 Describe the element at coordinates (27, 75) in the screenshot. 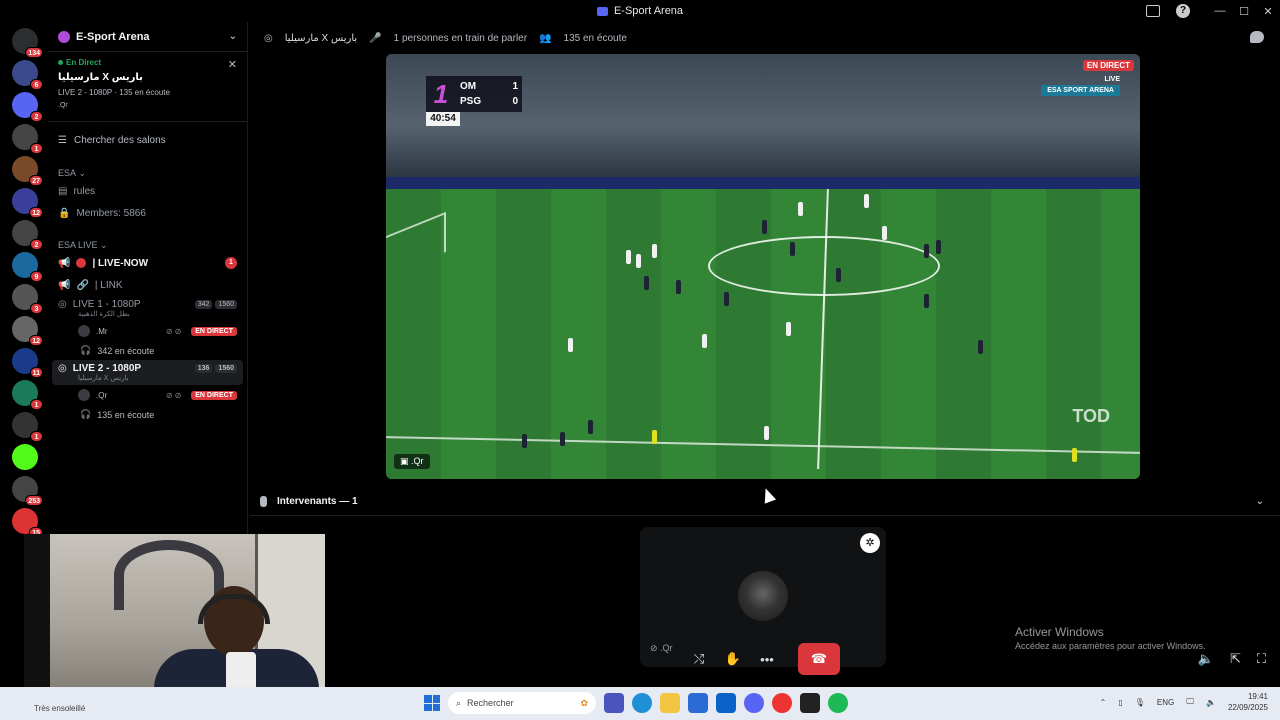

I see `server-icon: 6` at that location.